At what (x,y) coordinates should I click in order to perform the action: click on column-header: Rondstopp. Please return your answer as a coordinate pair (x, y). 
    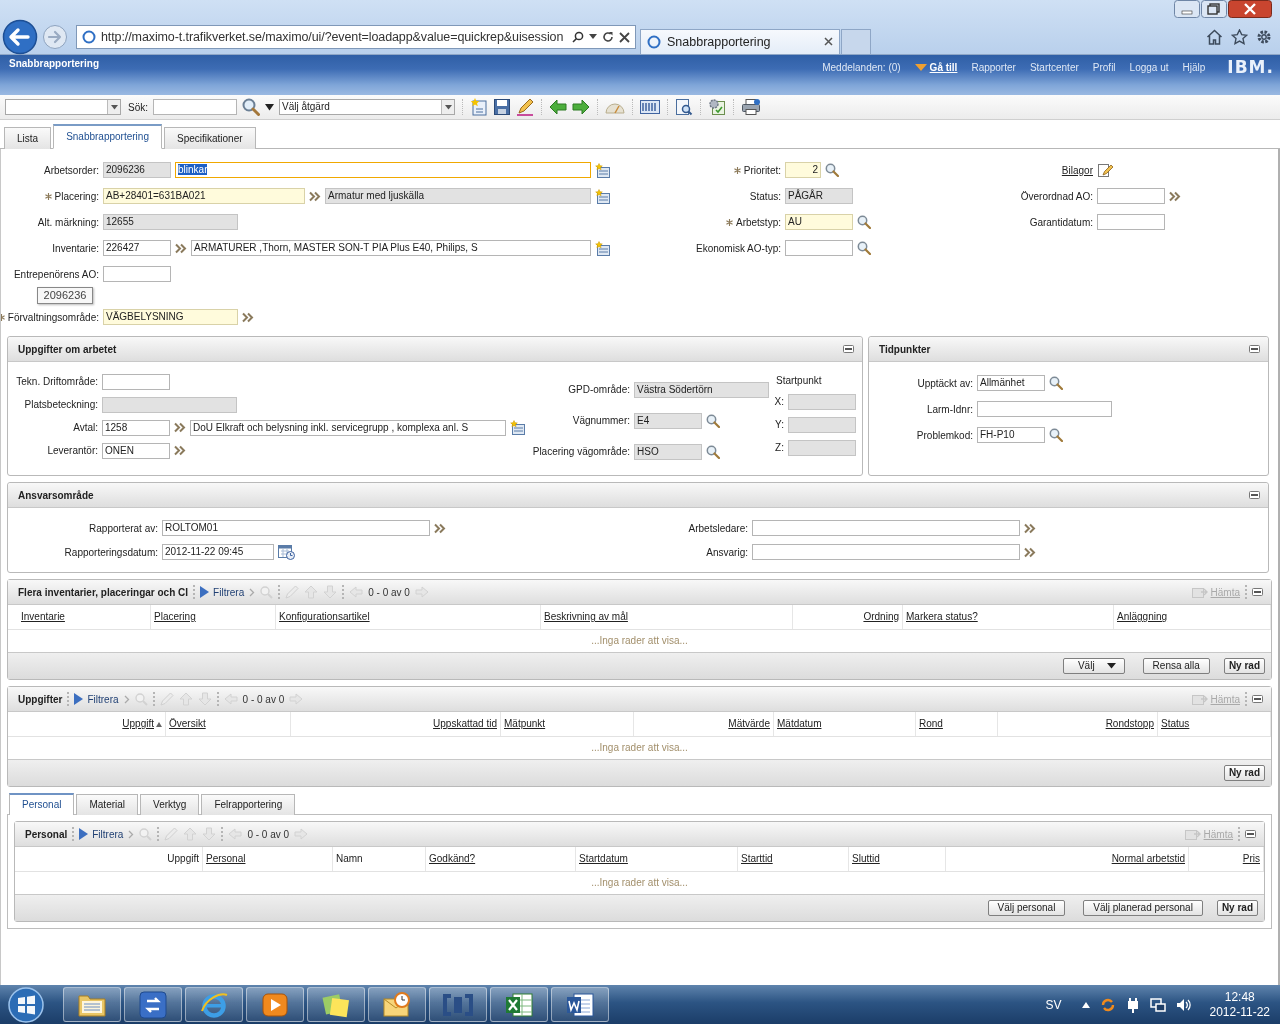
    Looking at the image, I should click on (1078, 724).